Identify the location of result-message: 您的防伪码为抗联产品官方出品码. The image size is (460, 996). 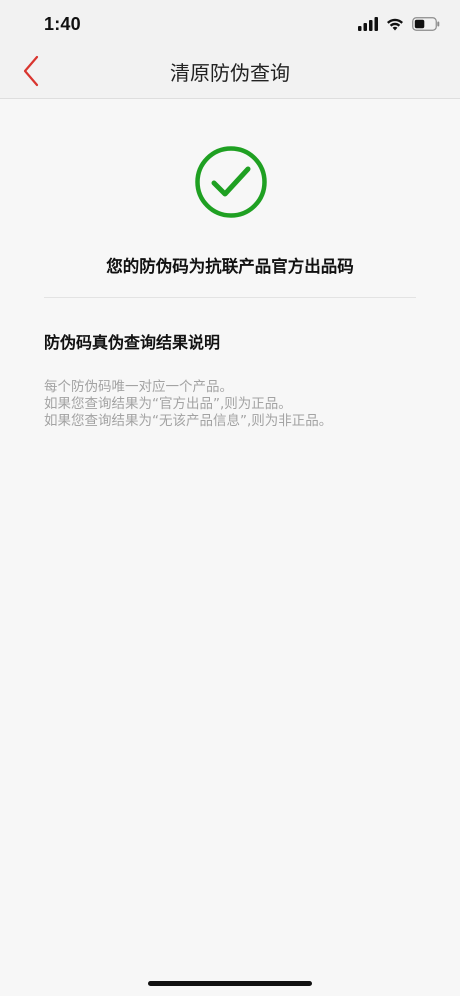
(230, 266).